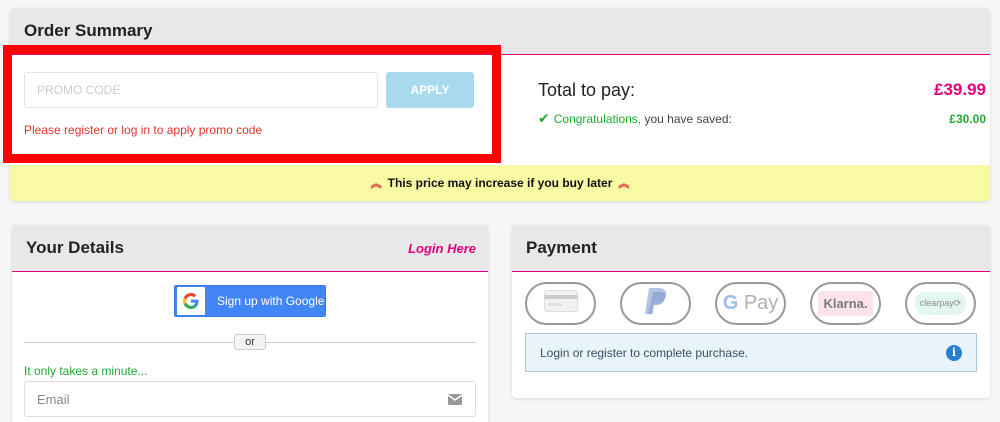 The width and height of the screenshot is (1000, 422). Describe the element at coordinates (960, 89) in the screenshot. I see `total-value: £39.99` at that location.